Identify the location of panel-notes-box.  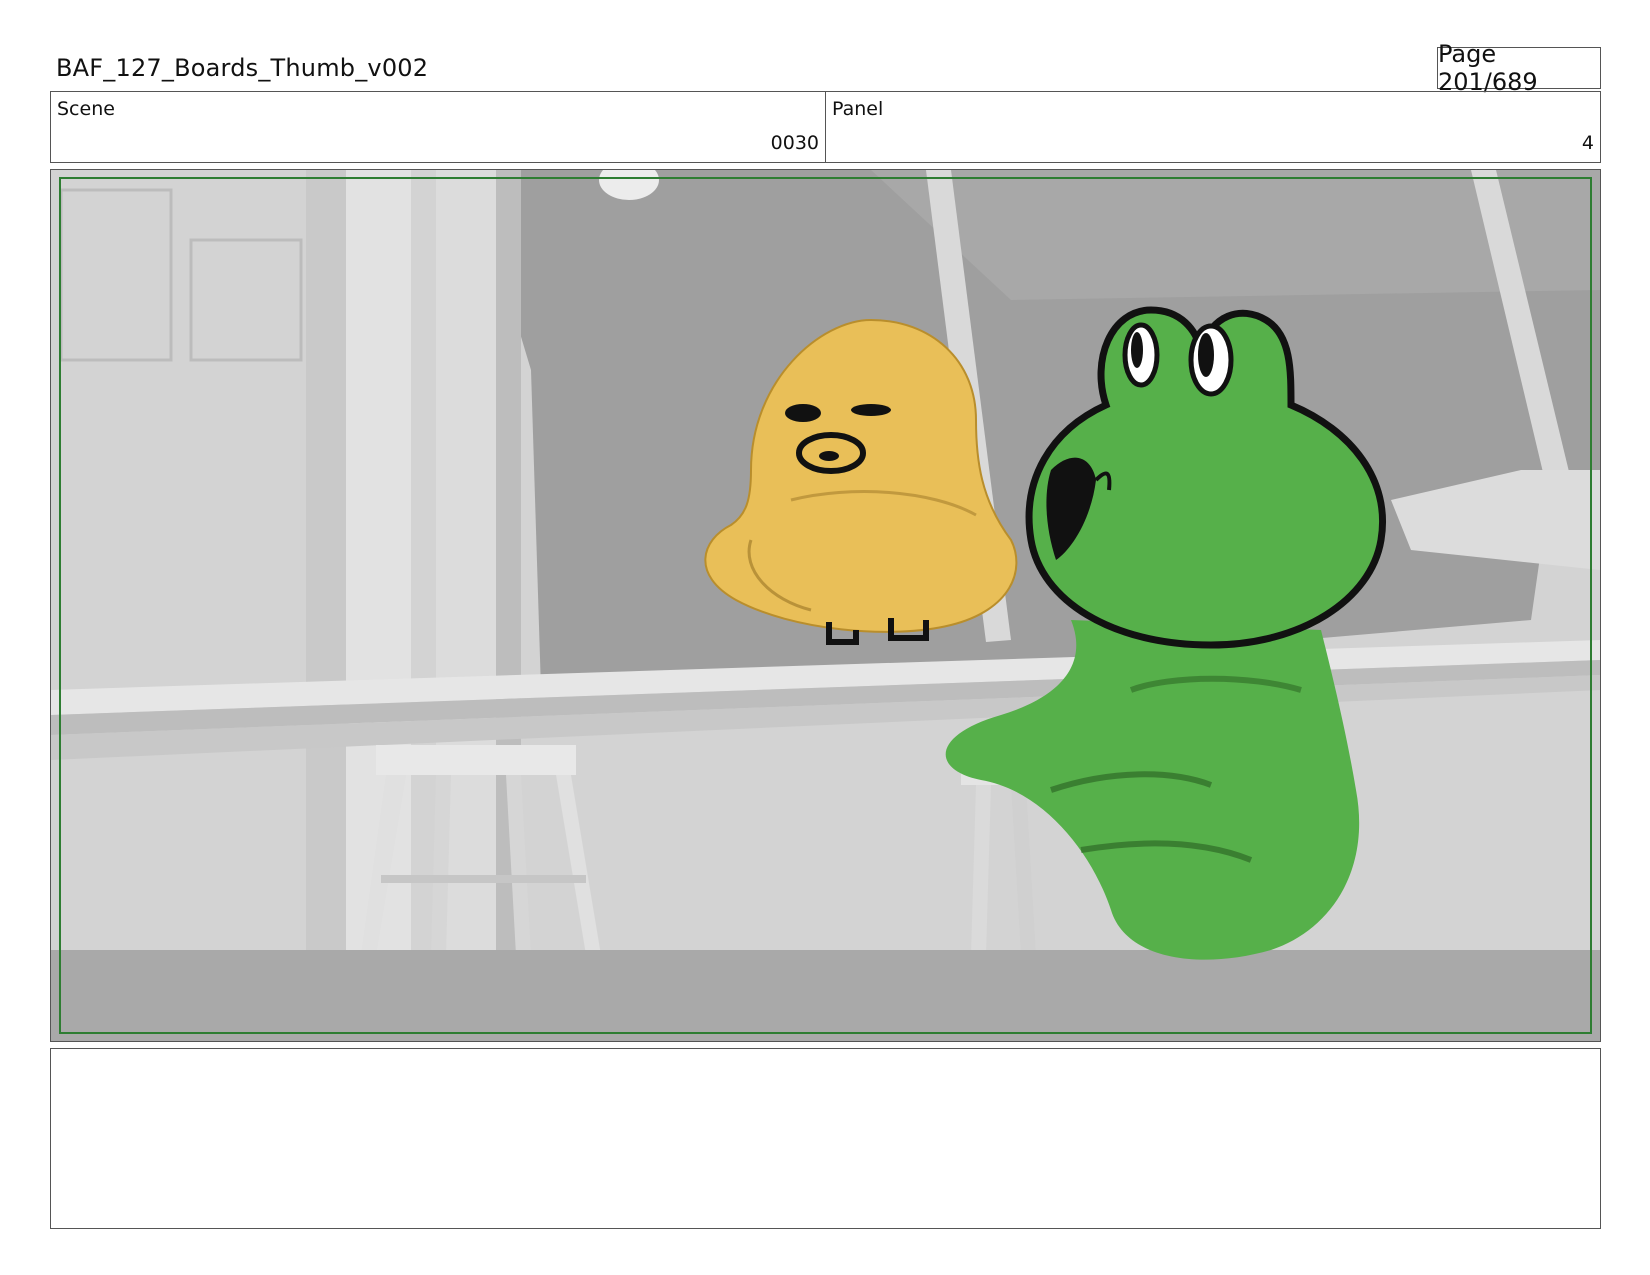
(825, 1138).